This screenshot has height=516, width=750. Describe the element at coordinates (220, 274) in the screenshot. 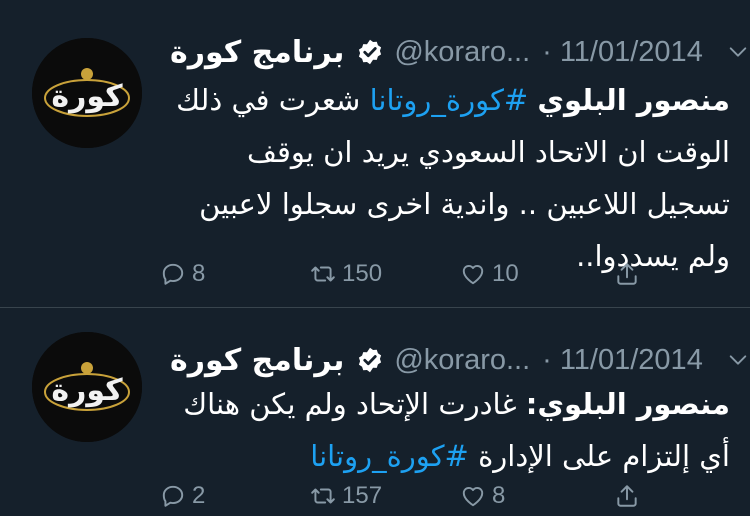

I see `reply-button: 8` at that location.